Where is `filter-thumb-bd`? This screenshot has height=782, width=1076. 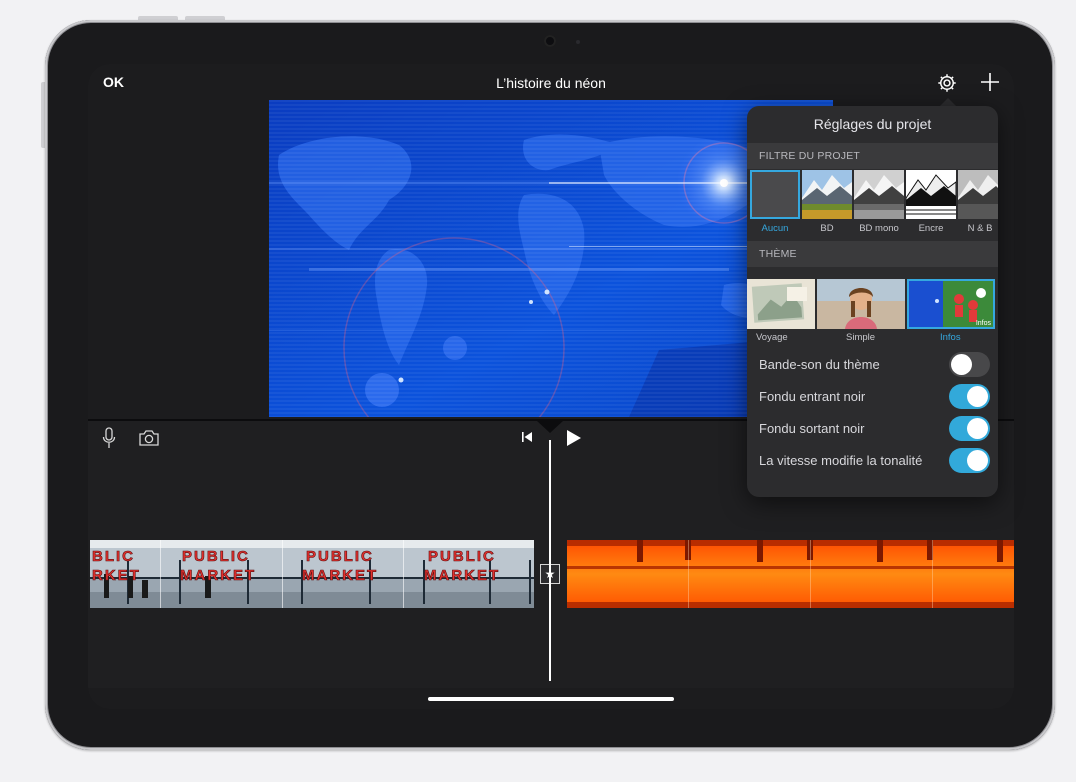 filter-thumb-bd is located at coordinates (827, 194).